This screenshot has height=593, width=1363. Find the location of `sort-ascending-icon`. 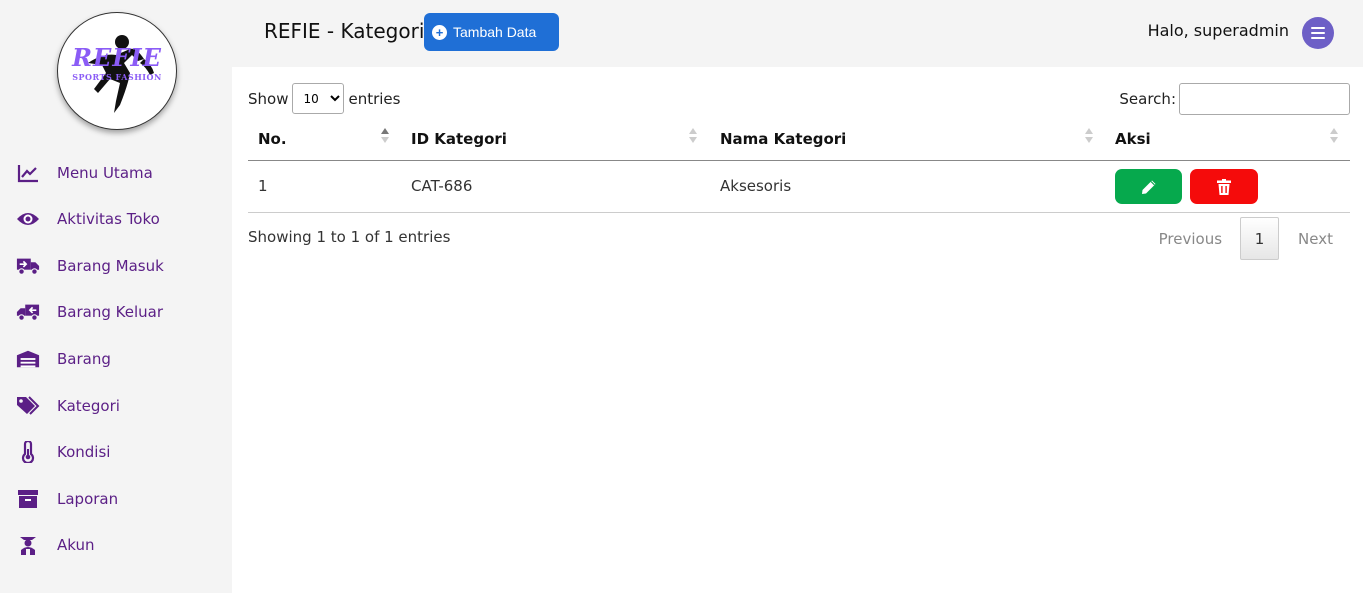

sort-ascending-icon is located at coordinates (385, 137).